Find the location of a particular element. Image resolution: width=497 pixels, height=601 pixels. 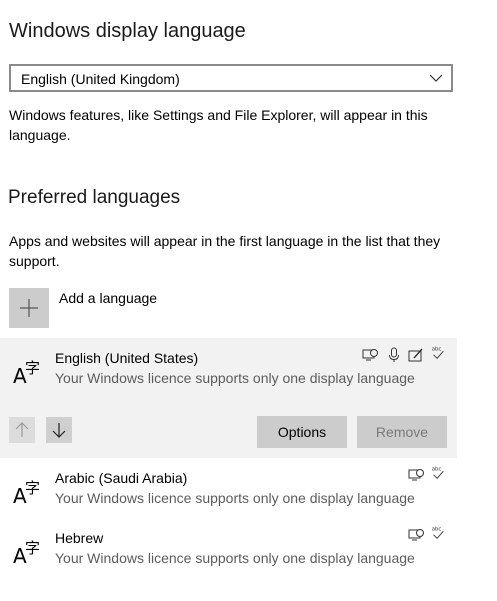

display-language-dropdown: English (United Kingdom) is located at coordinates (231, 78).